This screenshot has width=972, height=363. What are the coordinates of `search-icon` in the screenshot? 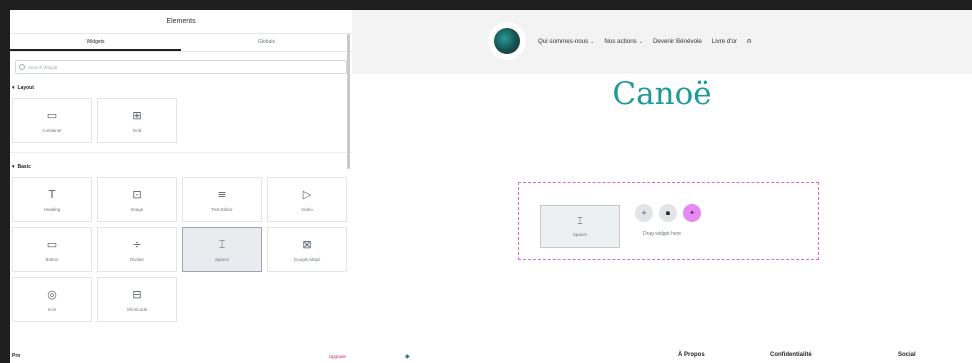 It's located at (22, 67).